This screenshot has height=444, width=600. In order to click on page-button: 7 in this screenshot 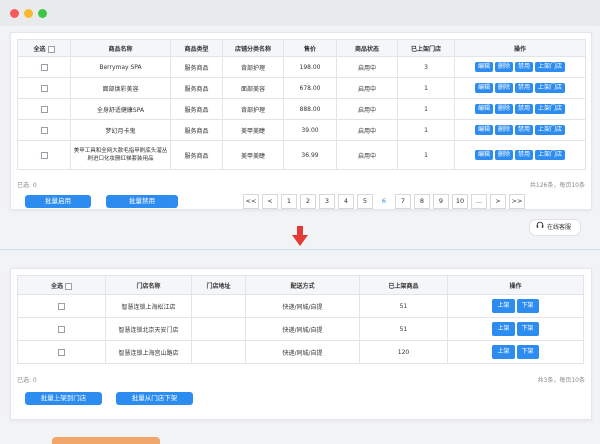, I will do `click(403, 201)`.